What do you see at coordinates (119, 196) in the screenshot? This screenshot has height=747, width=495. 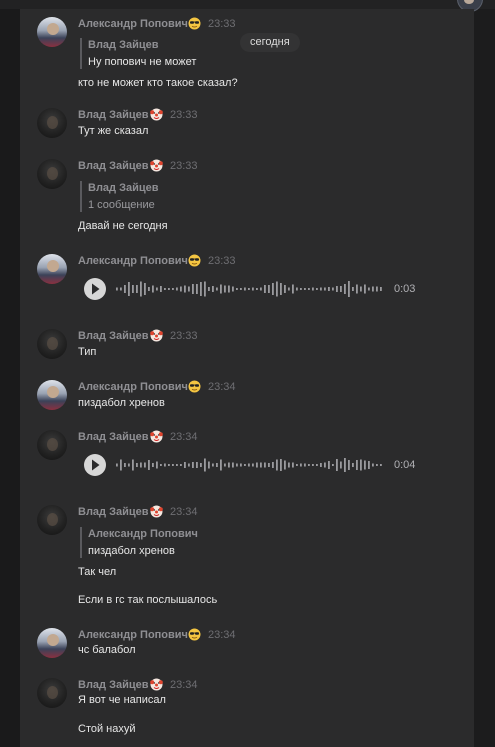 I see `reply-quote: Влад Зайцев 1 сообщение` at bounding box center [119, 196].